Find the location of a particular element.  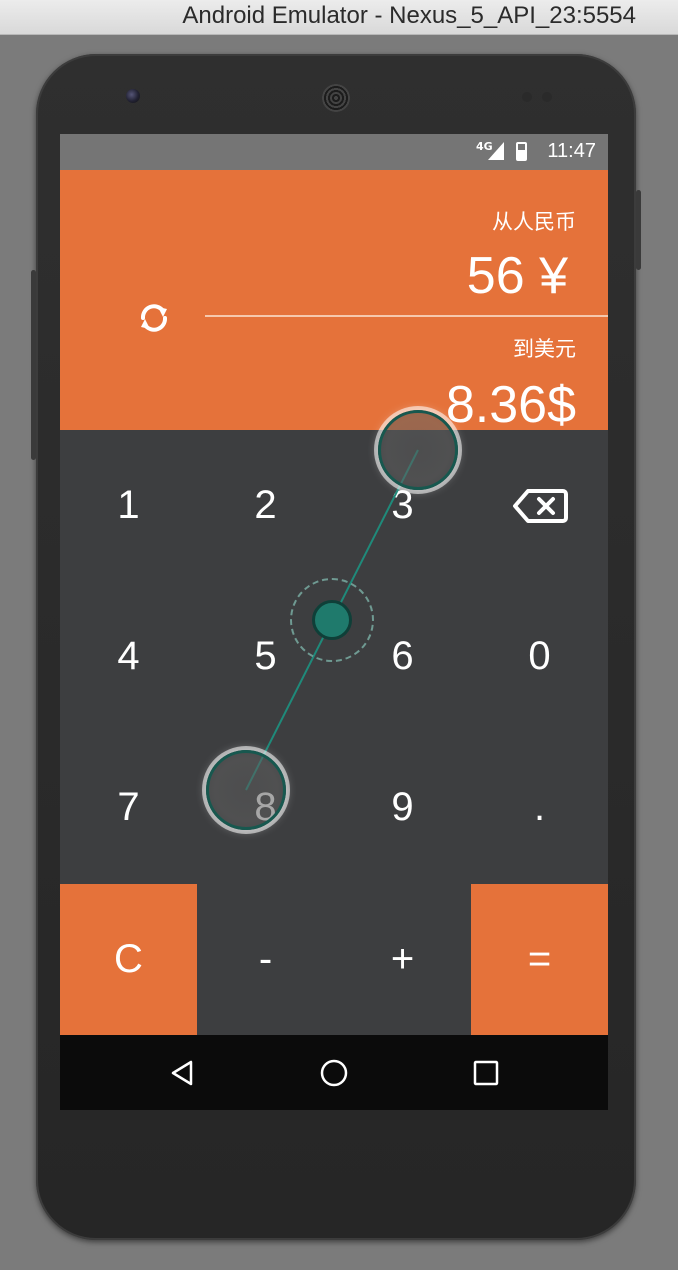

backspace-icon is located at coordinates (540, 505).